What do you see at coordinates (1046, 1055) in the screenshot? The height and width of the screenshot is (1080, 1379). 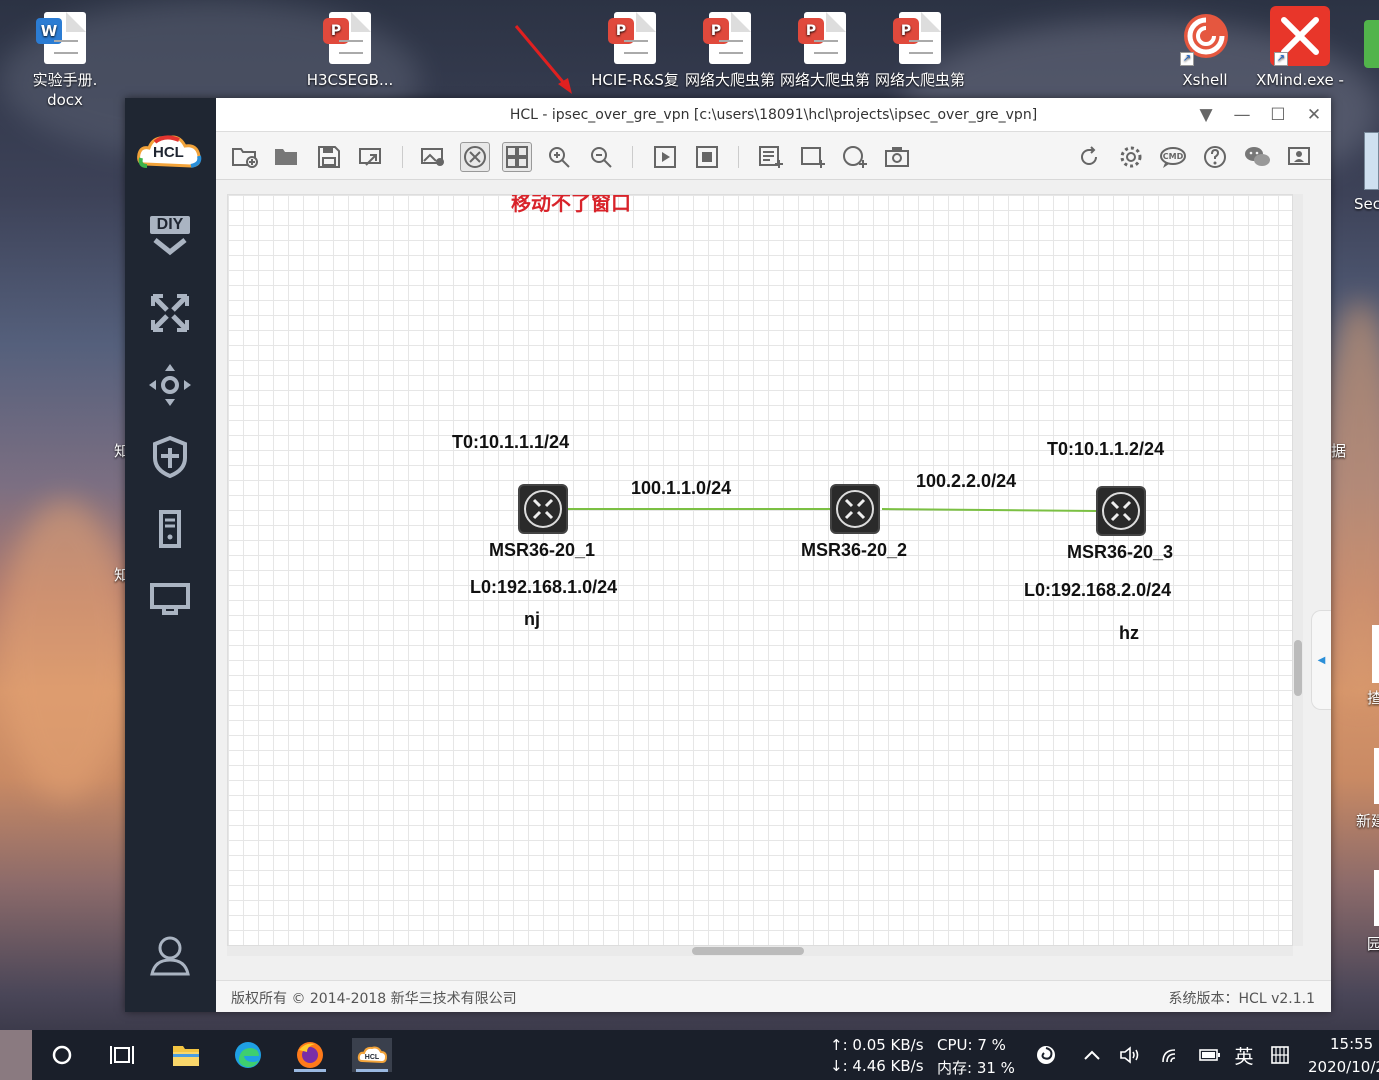 I see `tray-app-button` at bounding box center [1046, 1055].